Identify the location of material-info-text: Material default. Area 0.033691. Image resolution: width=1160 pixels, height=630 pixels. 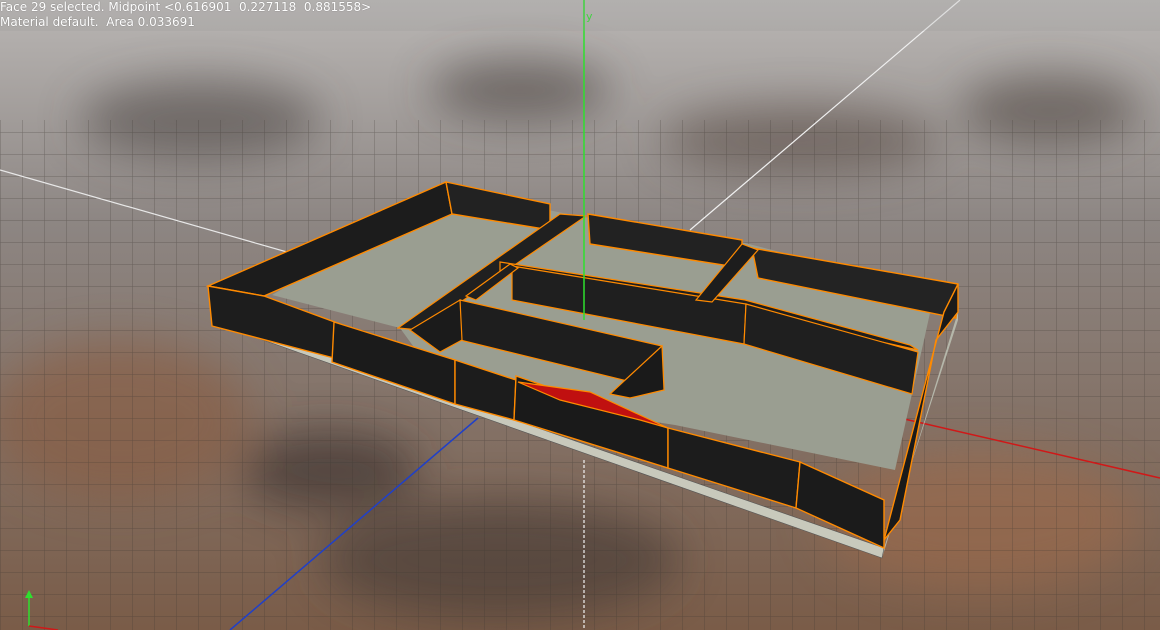
(97, 22).